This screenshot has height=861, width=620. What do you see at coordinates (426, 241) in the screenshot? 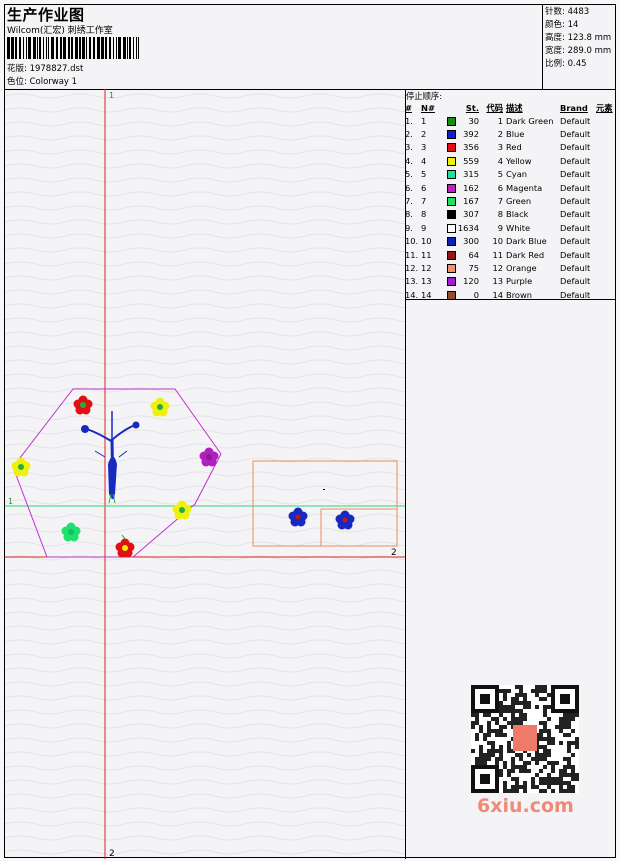
I see `row-needle: 10` at bounding box center [426, 241].